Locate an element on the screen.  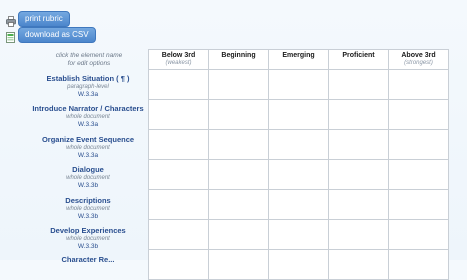
column-header-proficient: Proficient is located at coordinates (358, 59).